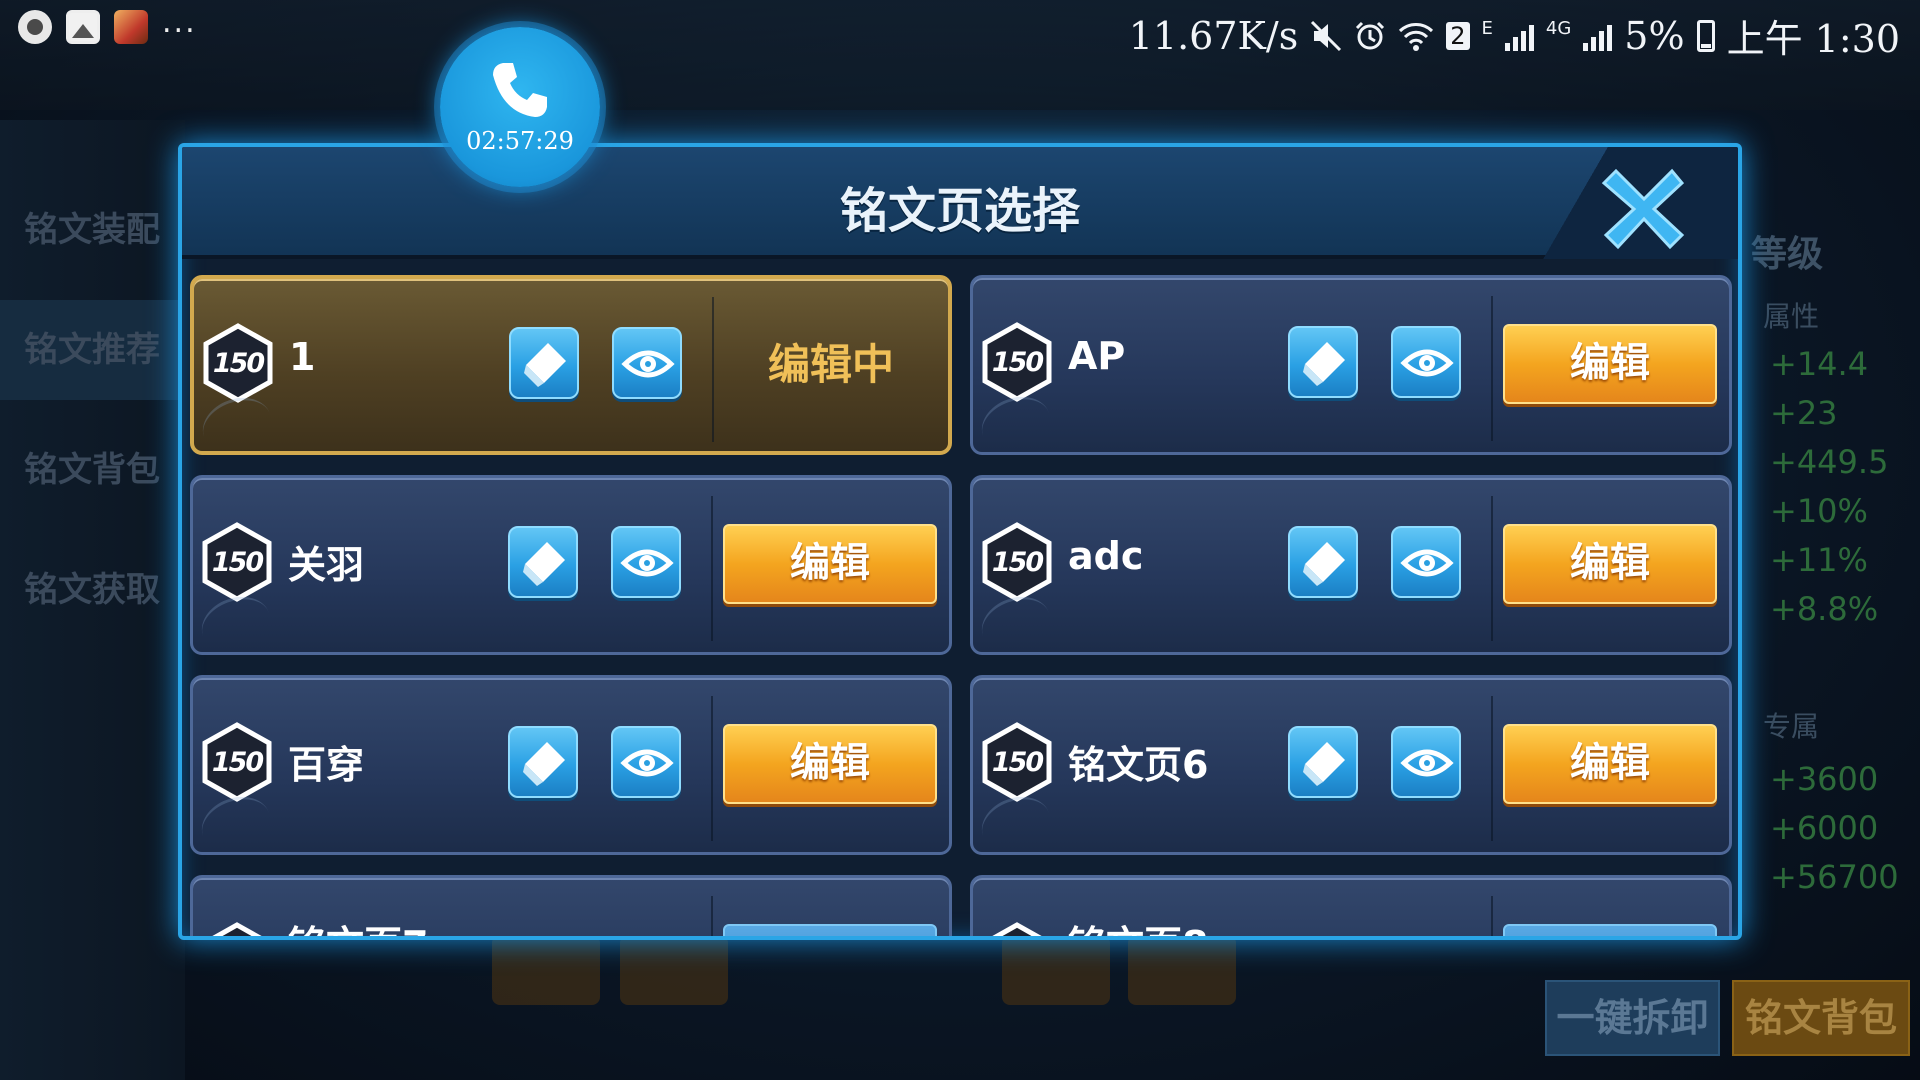  What do you see at coordinates (92, 586) in the screenshot?
I see `sidebar-item-acquire: 铭文获取` at bounding box center [92, 586].